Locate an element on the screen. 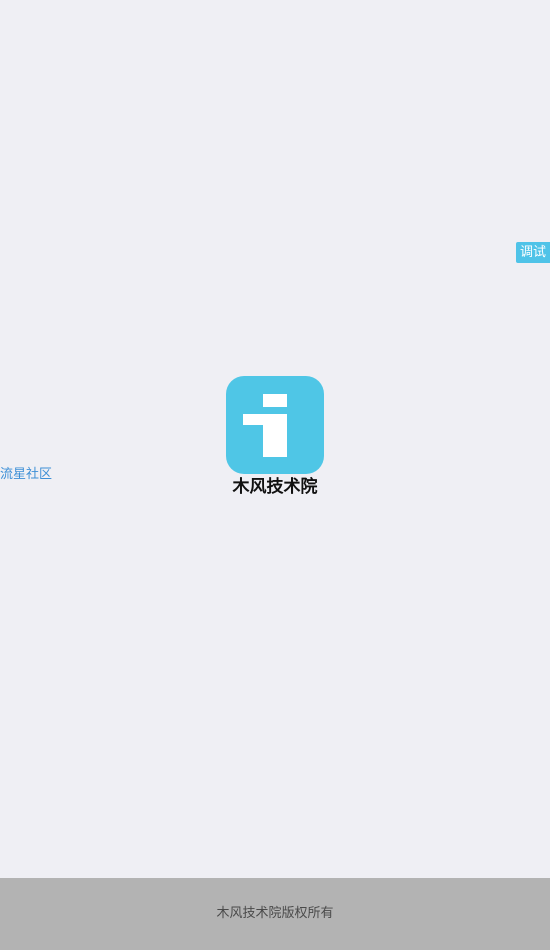 The image size is (550, 950). app-logo-icon is located at coordinates (275, 425).